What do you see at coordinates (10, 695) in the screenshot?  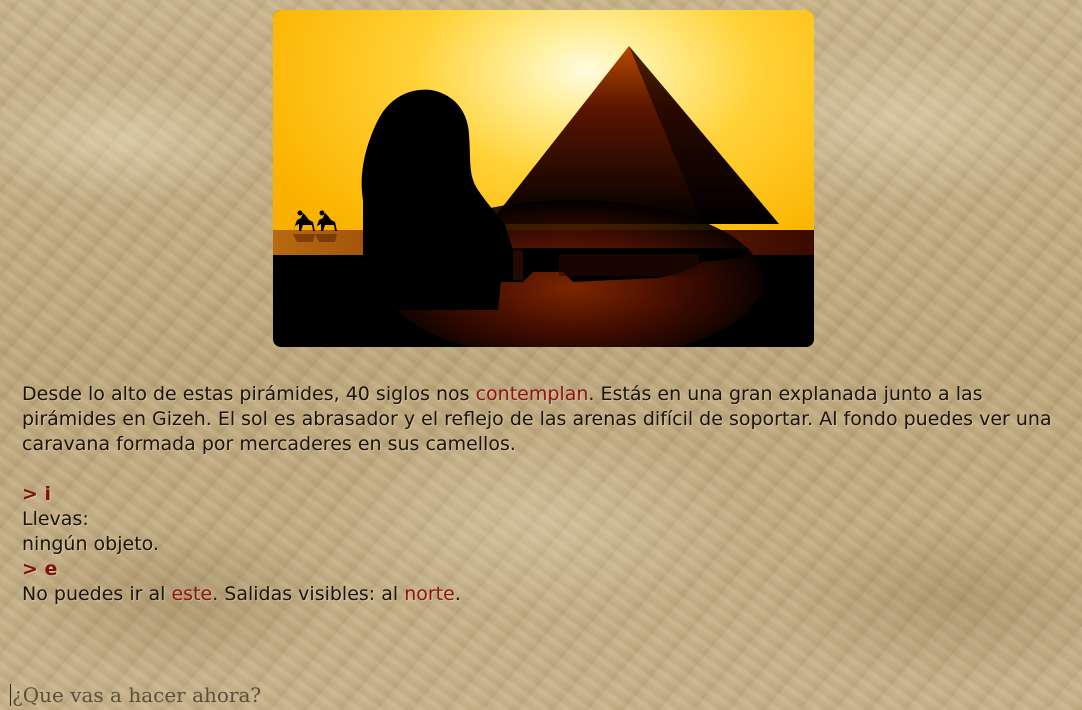 I see `text-caret` at bounding box center [10, 695].